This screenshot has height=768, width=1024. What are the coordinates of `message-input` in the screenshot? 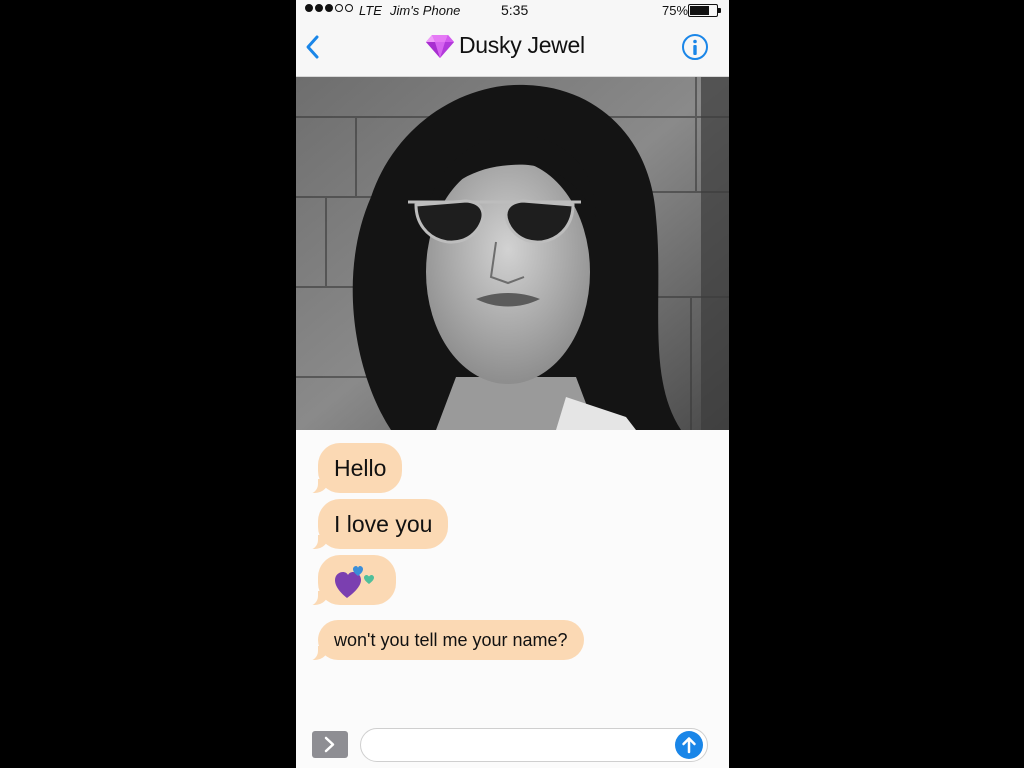 It's located at (534, 745).